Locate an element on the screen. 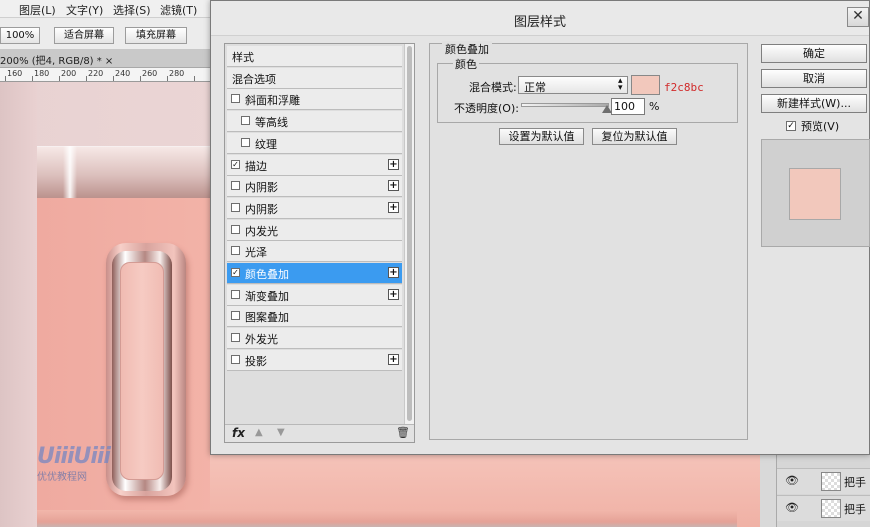  style-item: ✓ 描边 + is located at coordinates (314, 165).